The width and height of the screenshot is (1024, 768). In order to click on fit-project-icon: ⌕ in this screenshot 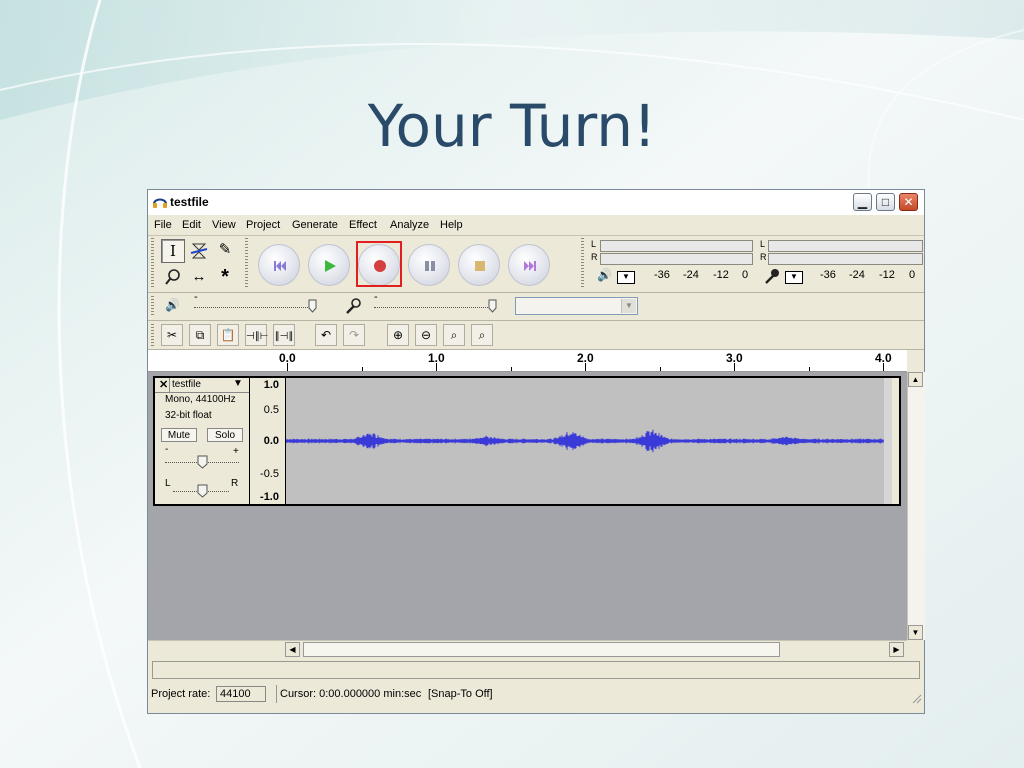, I will do `click(482, 335)`.